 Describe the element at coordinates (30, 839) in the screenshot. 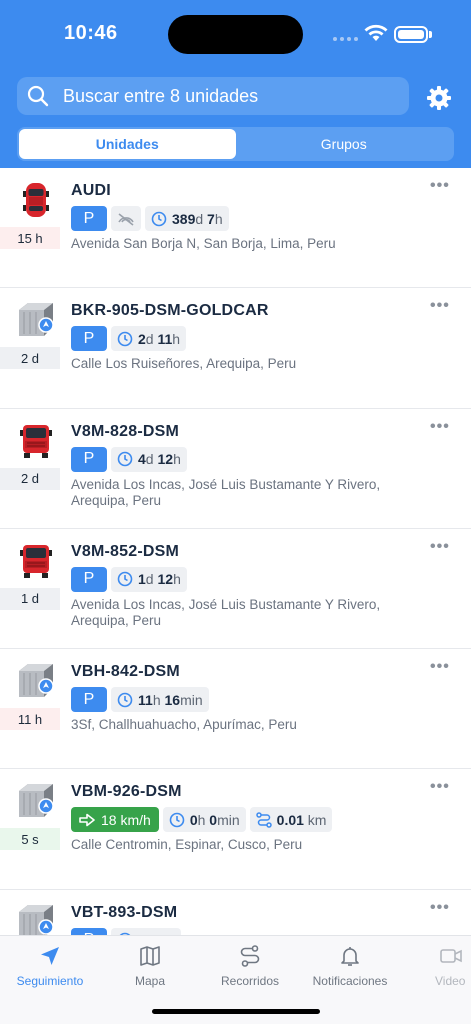

I see `last-update-age: 5 s` at that location.